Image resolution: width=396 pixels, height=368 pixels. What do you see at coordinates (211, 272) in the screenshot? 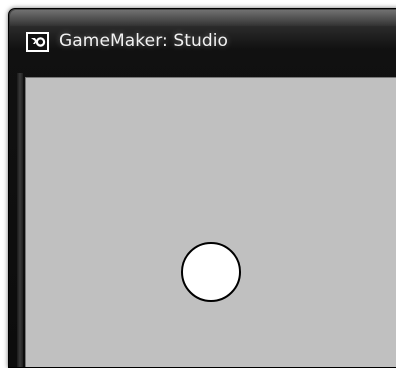
I see `ball-sprite` at bounding box center [211, 272].